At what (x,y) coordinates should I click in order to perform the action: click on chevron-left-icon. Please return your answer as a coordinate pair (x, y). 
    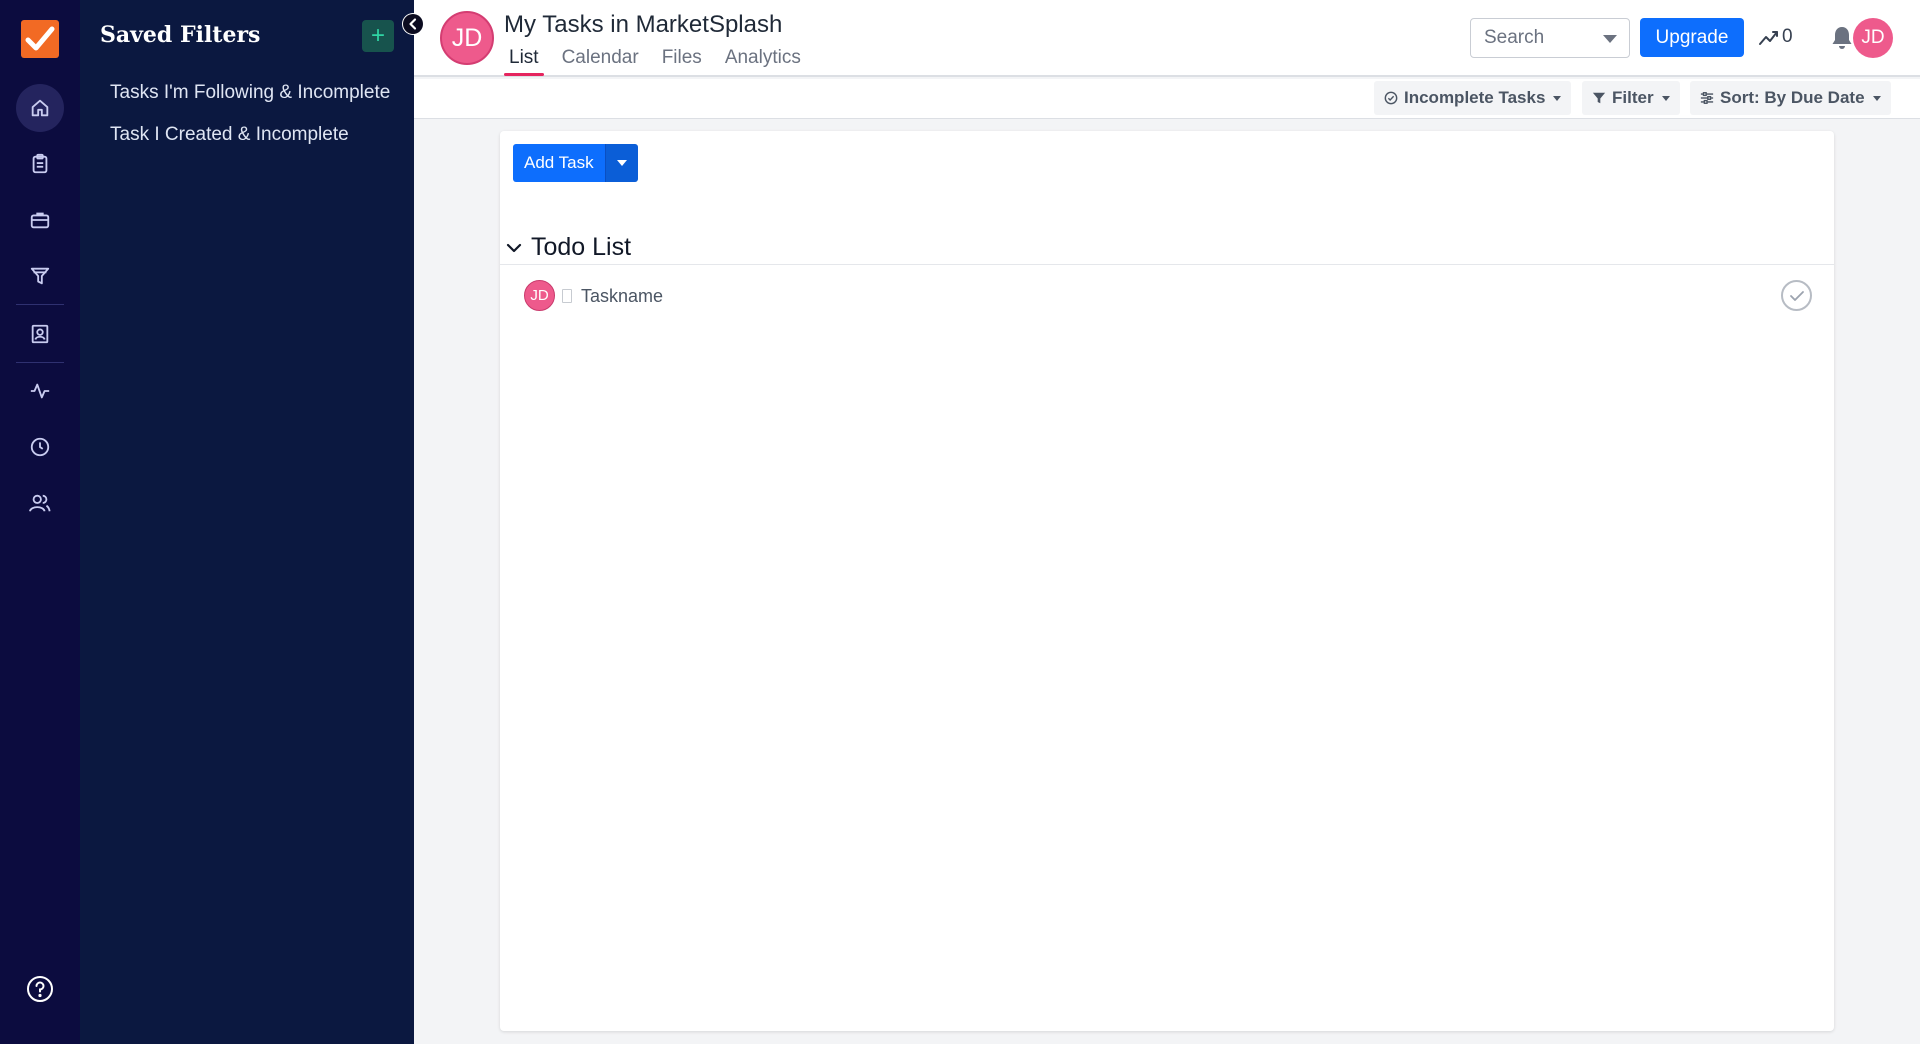
    Looking at the image, I should click on (413, 24).